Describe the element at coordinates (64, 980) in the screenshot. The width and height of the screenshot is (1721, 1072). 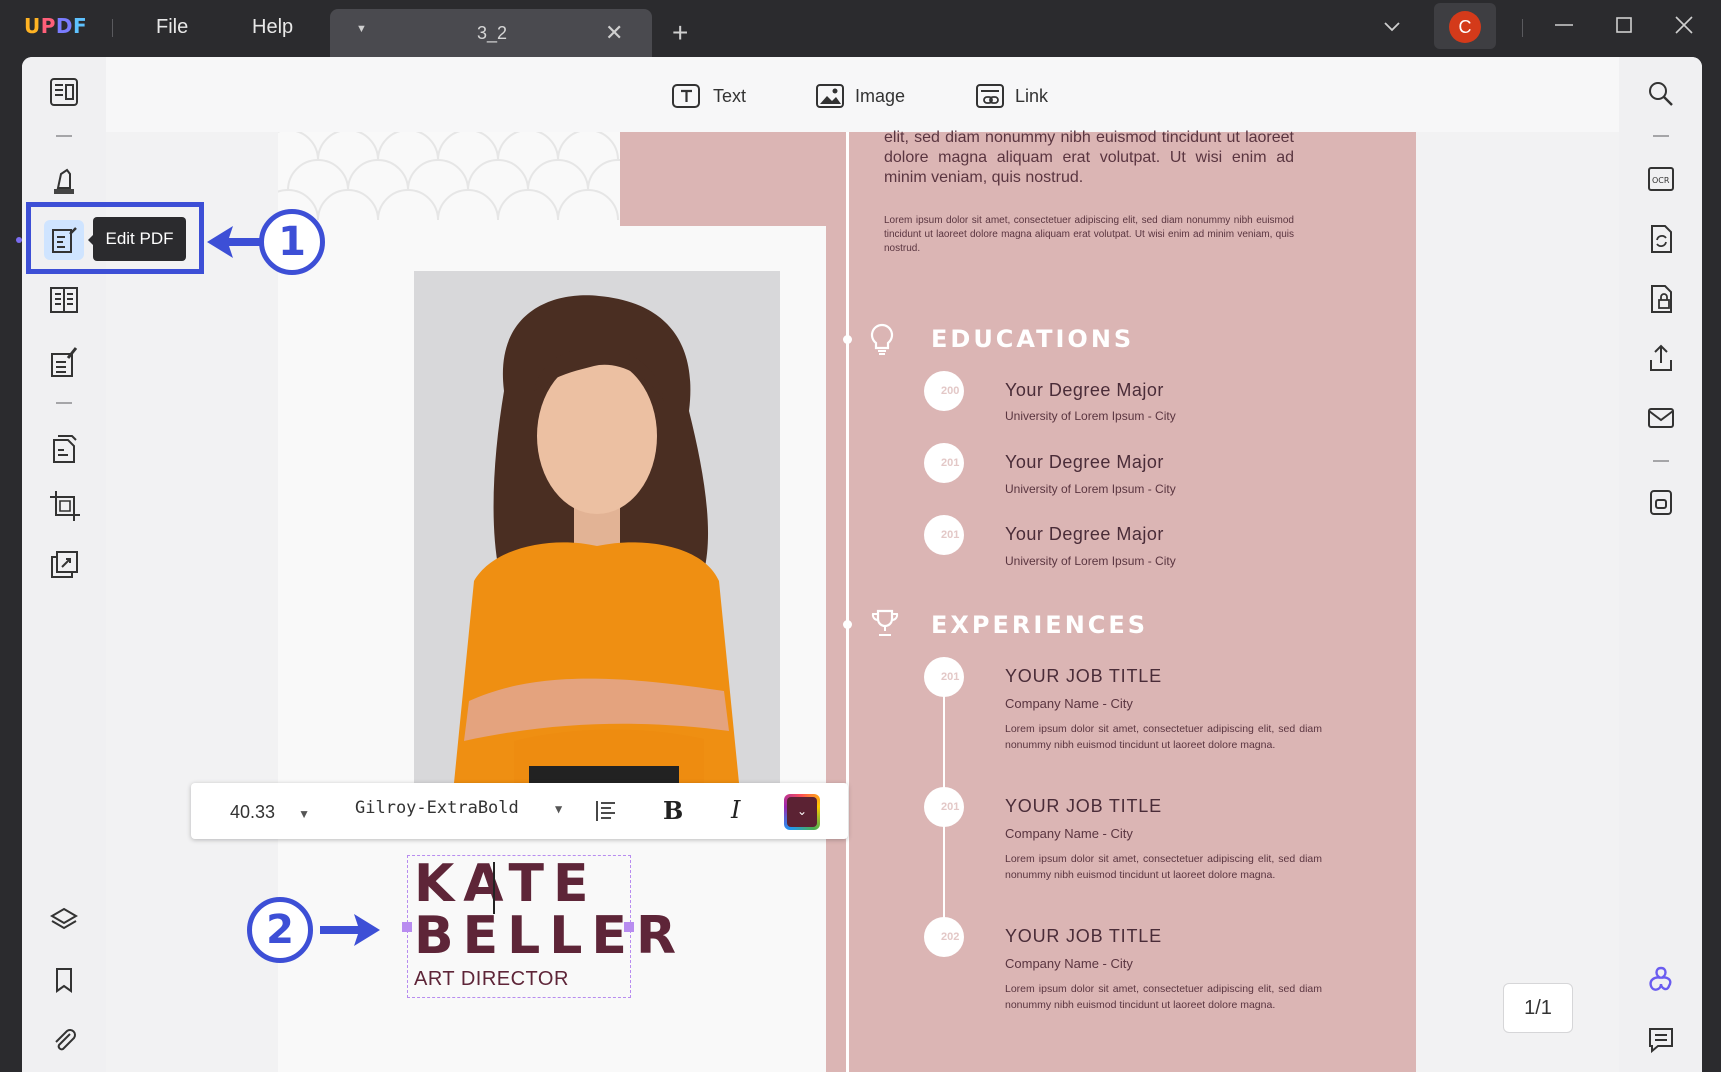
I see `bookmark-icon` at that location.